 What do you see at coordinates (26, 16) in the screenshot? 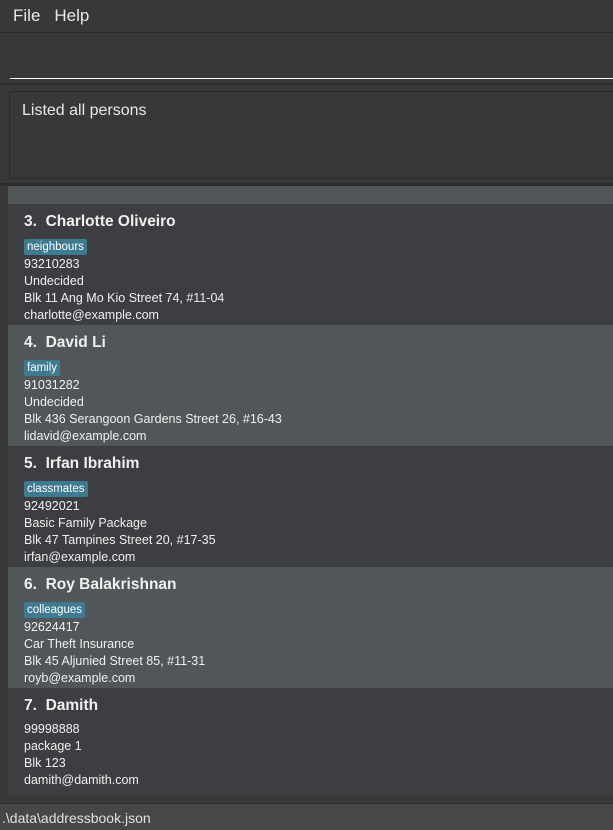
I see `menu-file: File` at bounding box center [26, 16].